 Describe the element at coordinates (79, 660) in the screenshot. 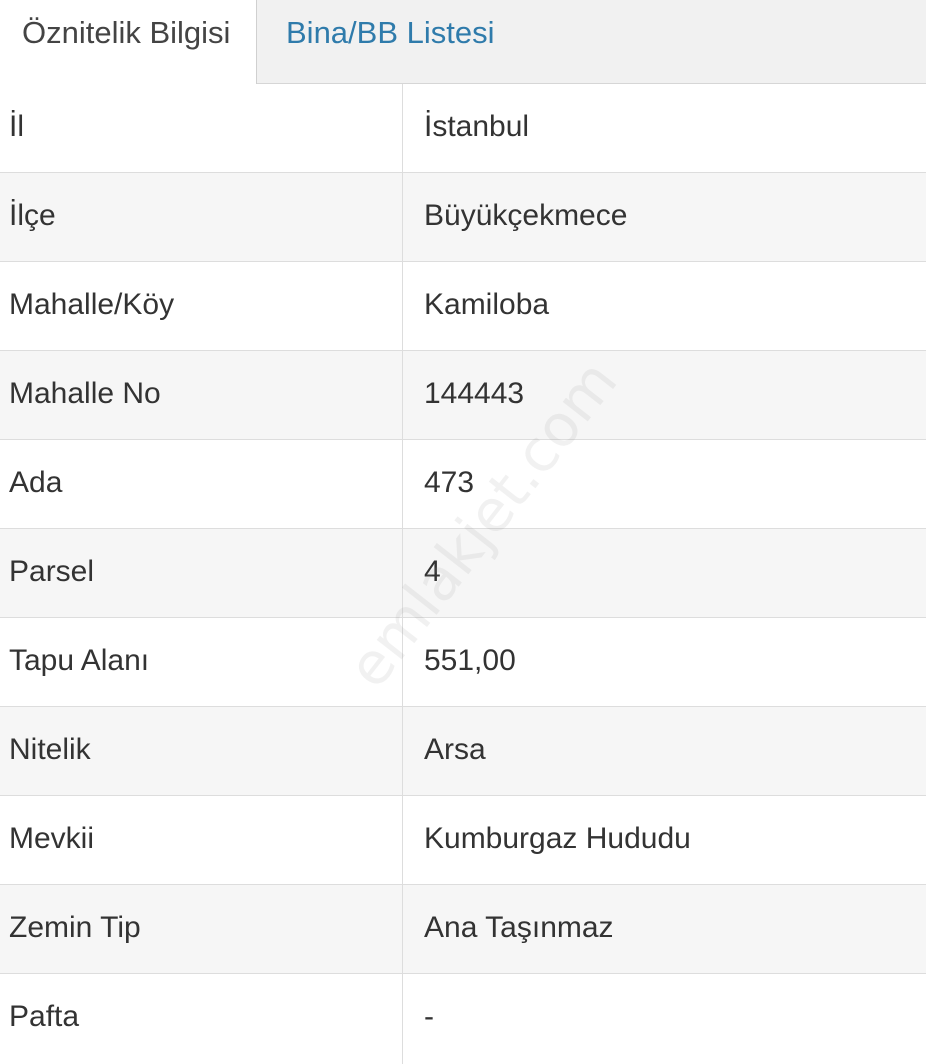

I see `attribute-key: Tapu Alanı` at that location.